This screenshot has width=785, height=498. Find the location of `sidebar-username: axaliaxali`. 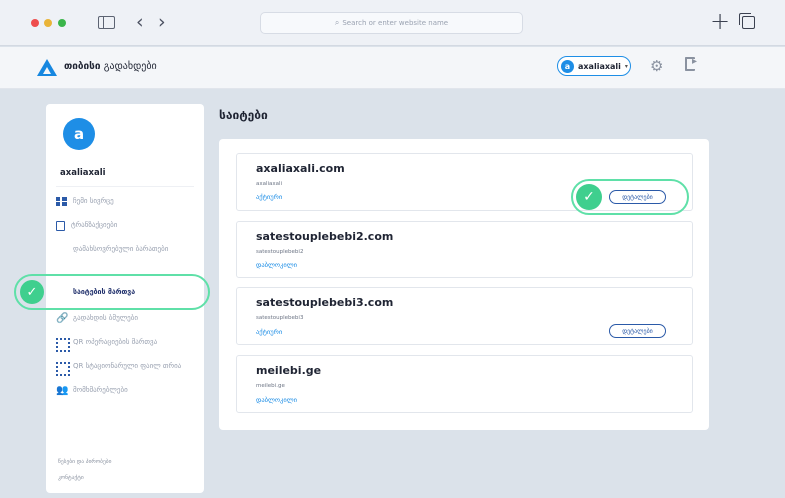

sidebar-username: axaliaxali is located at coordinates (83, 173).